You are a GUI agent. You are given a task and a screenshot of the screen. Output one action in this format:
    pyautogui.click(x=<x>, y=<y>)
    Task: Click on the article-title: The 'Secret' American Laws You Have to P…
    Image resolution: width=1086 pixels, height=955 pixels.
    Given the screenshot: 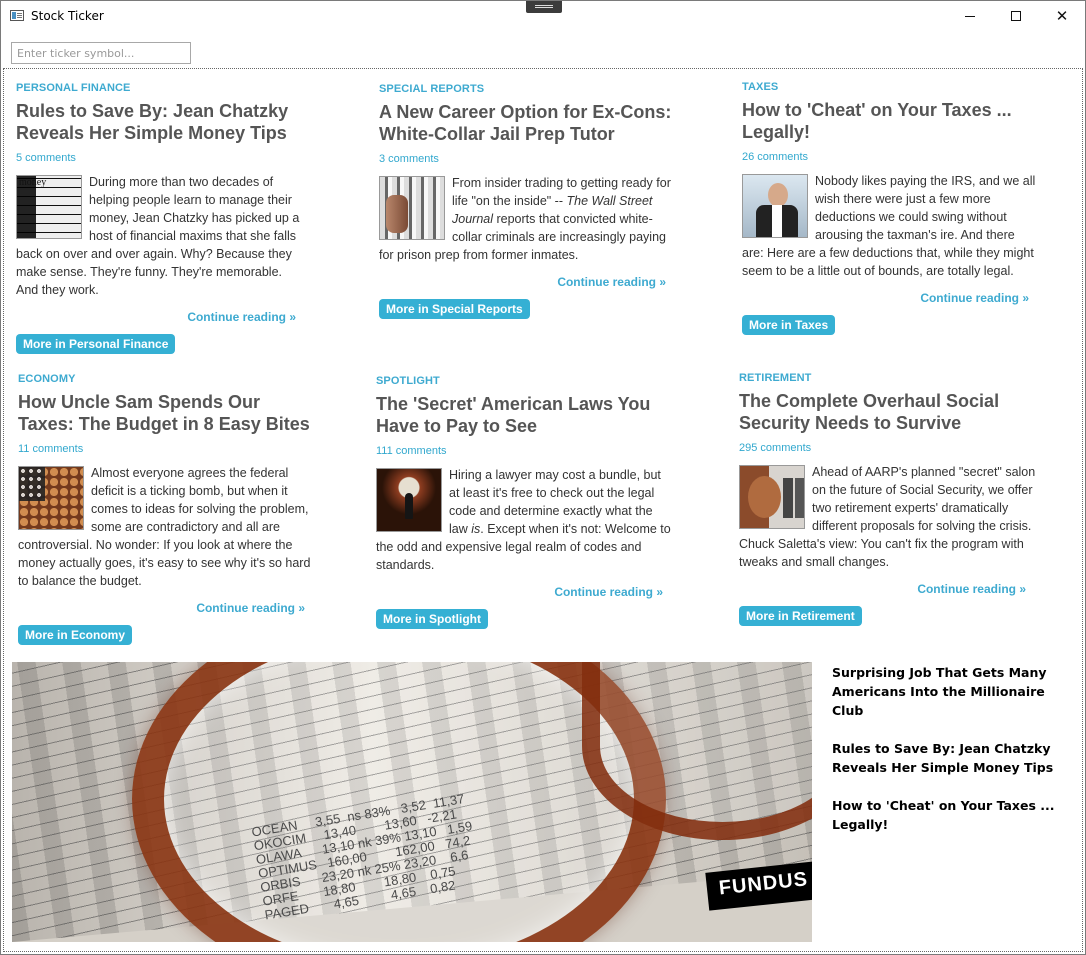 What is the action you would take?
    pyautogui.click(x=524, y=415)
    